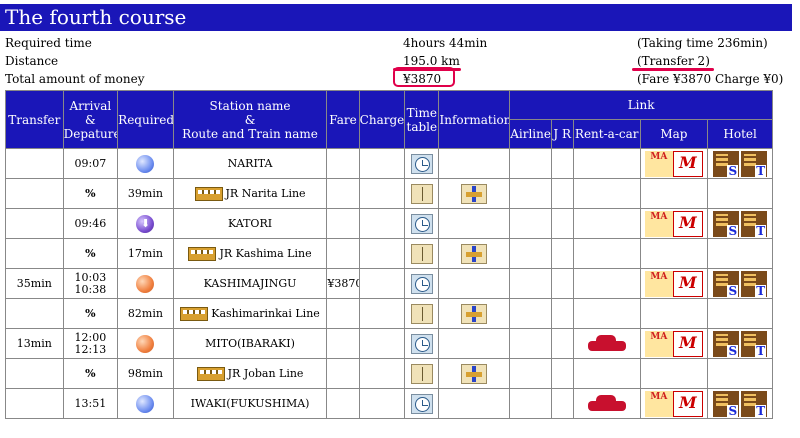 The height and width of the screenshot is (438, 800). What do you see at coordinates (382, 163) in the screenshot?
I see `charge-cell` at bounding box center [382, 163].